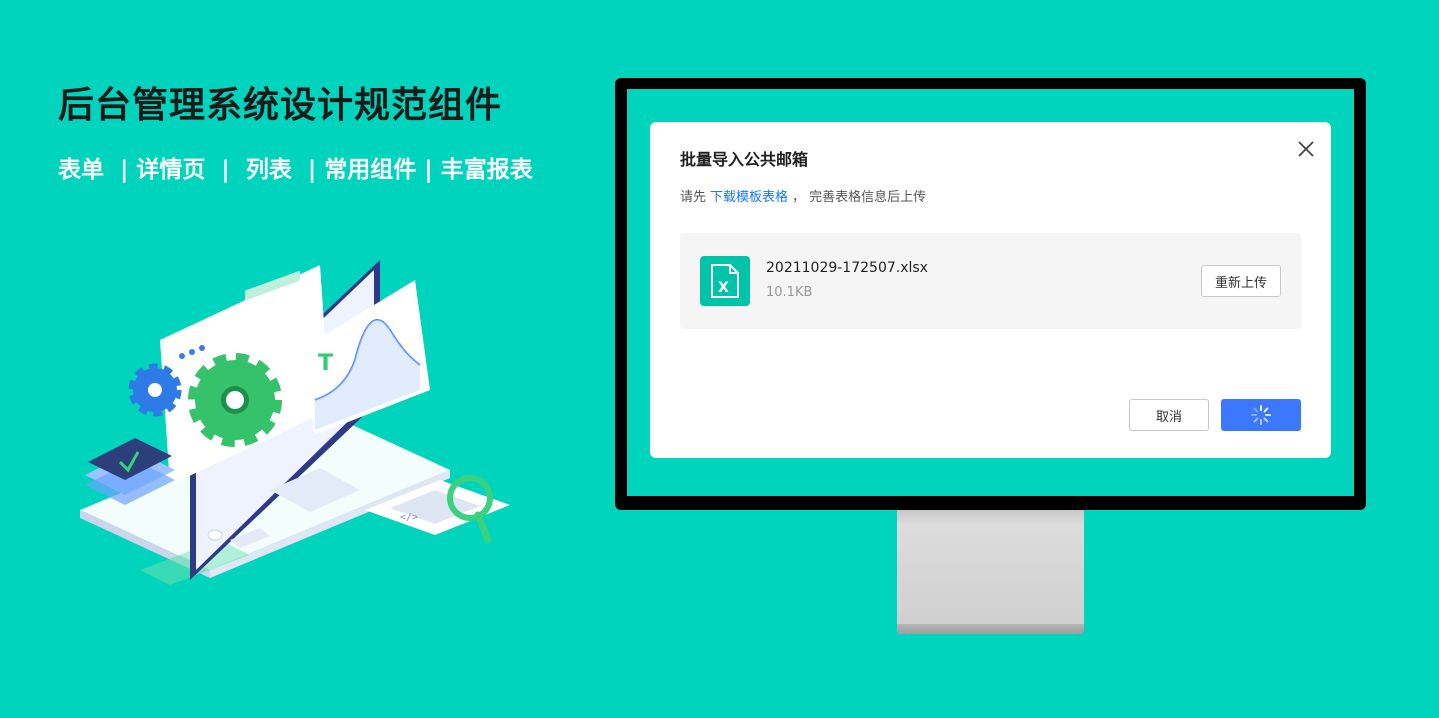  What do you see at coordinates (990, 572) in the screenshot?
I see `monitor-stand` at bounding box center [990, 572].